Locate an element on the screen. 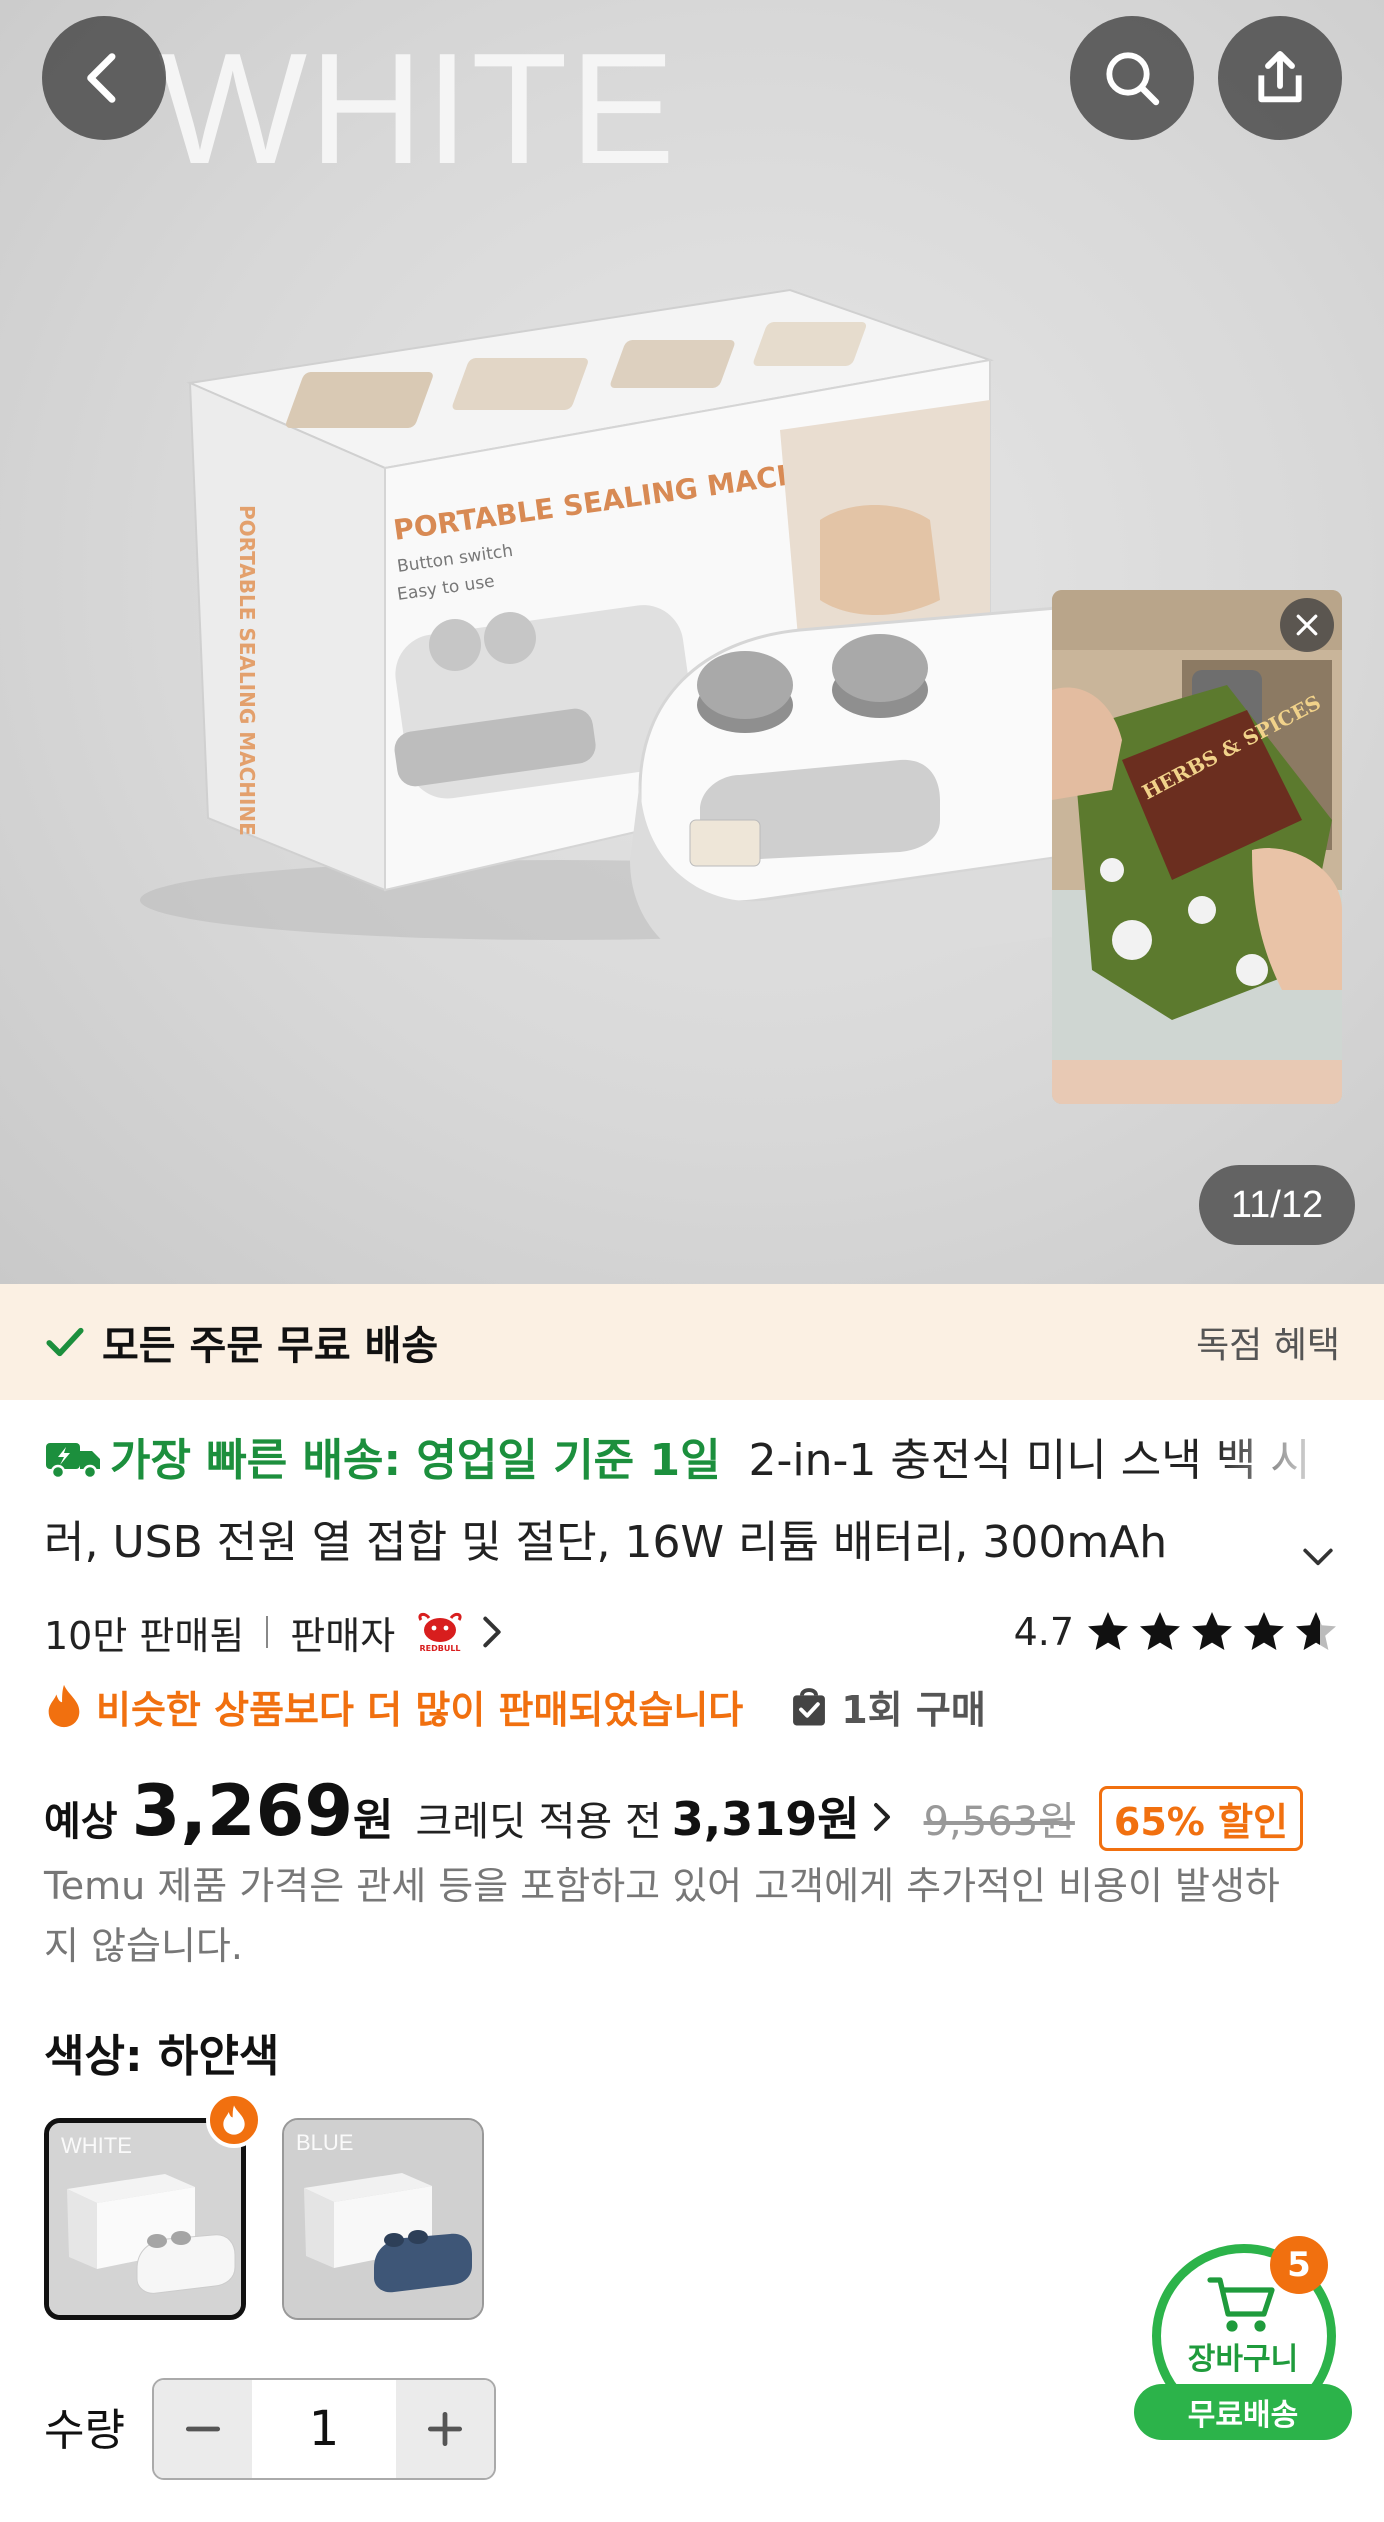 This screenshot has width=1384, height=2522. purchase-count: 1회 구매 is located at coordinates (886, 1706).